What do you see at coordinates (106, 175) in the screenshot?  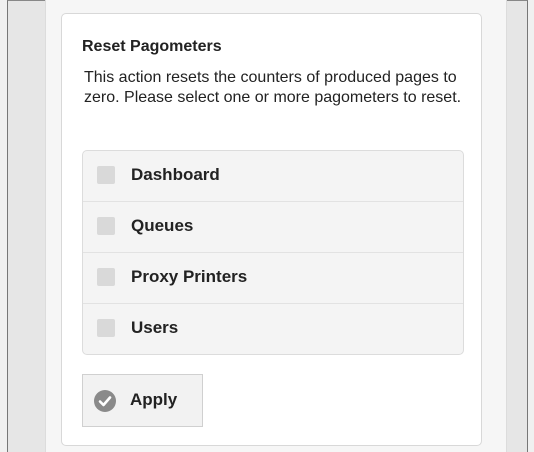 I see `dashboard-checkbox` at bounding box center [106, 175].